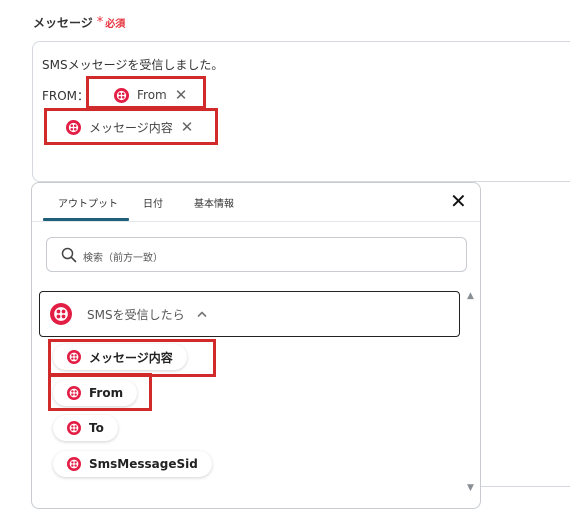 The image size is (570, 517). Describe the element at coordinates (100, 22) in the screenshot. I see `required-mark: *` at that location.